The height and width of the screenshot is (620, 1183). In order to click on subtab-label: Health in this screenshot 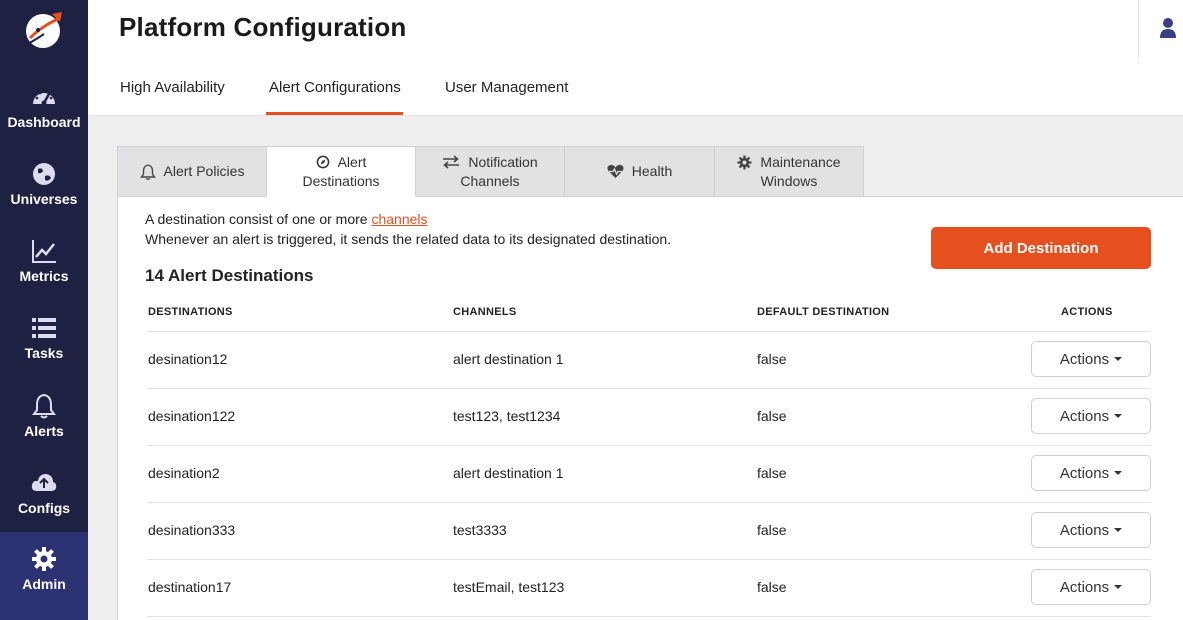, I will do `click(652, 171)`.